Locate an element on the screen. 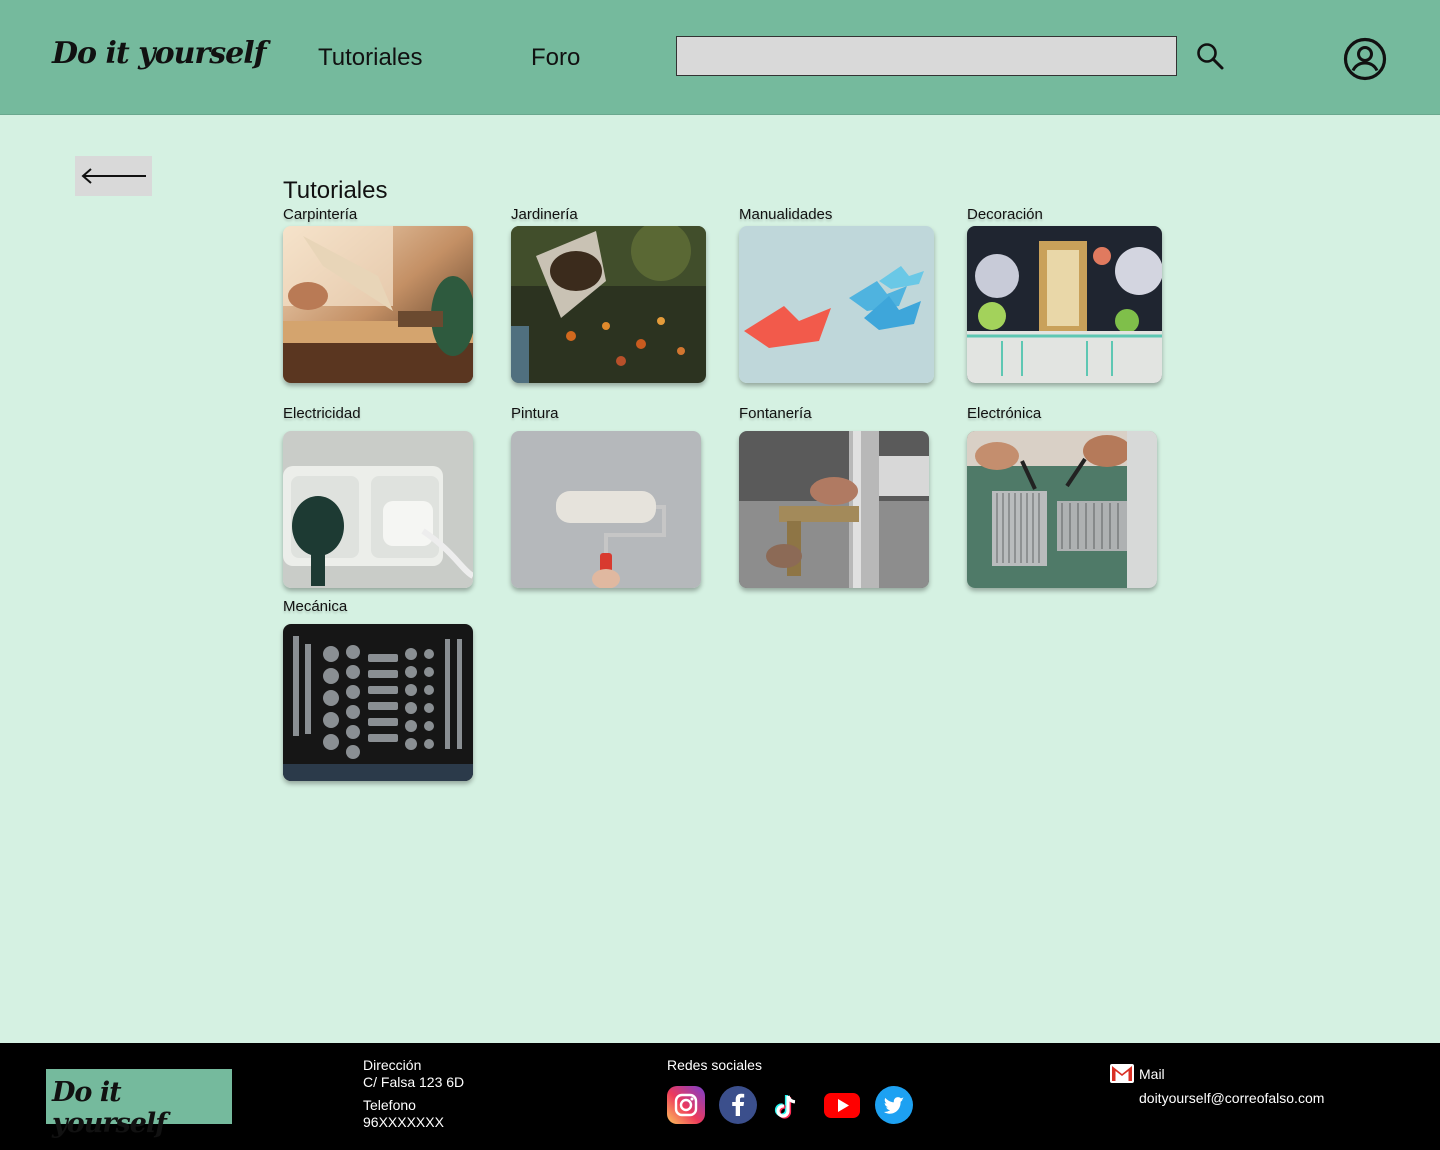 This screenshot has height=1150, width=1440. category-label: Pintura is located at coordinates (535, 413).